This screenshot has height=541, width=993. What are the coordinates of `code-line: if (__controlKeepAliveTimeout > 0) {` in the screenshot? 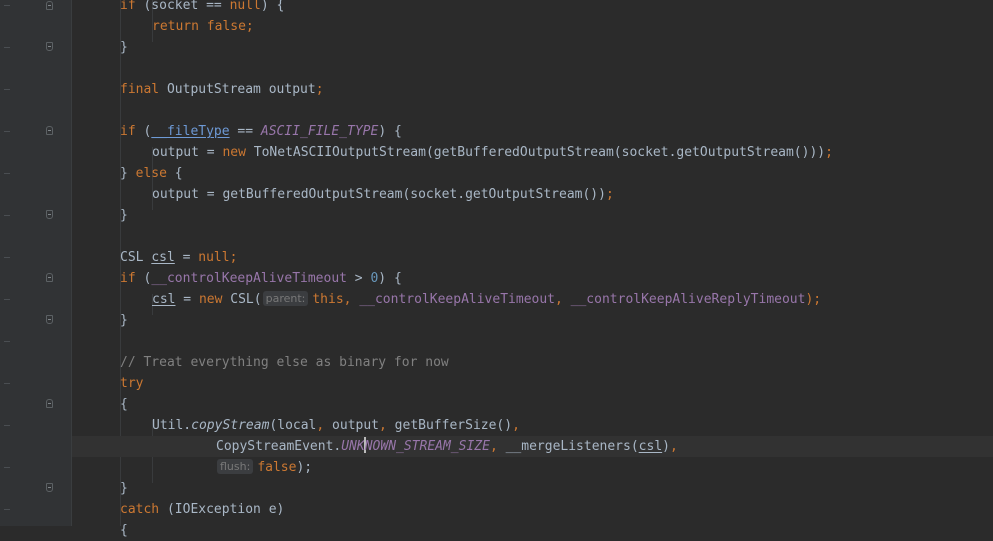 It's located at (261, 278).